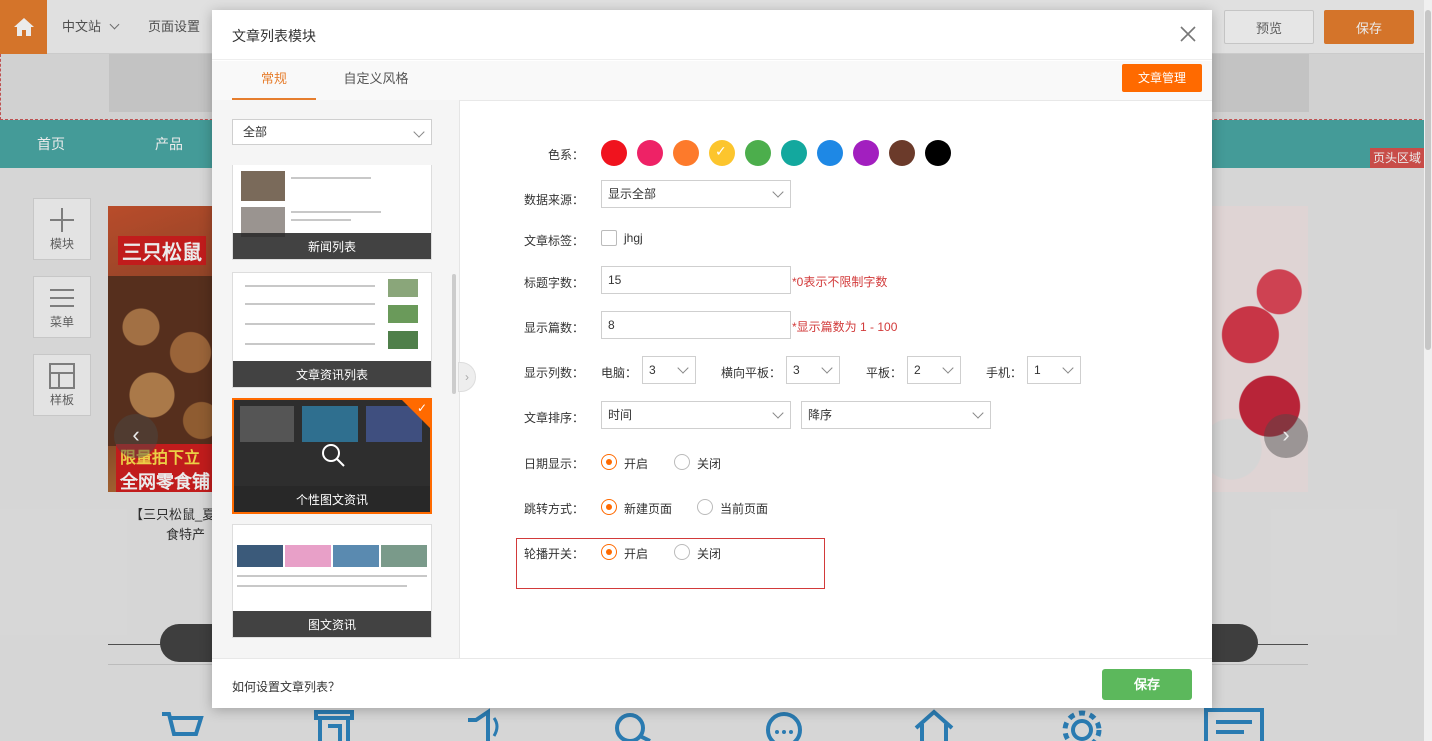  I want to click on zoom-icon, so click(333, 455).